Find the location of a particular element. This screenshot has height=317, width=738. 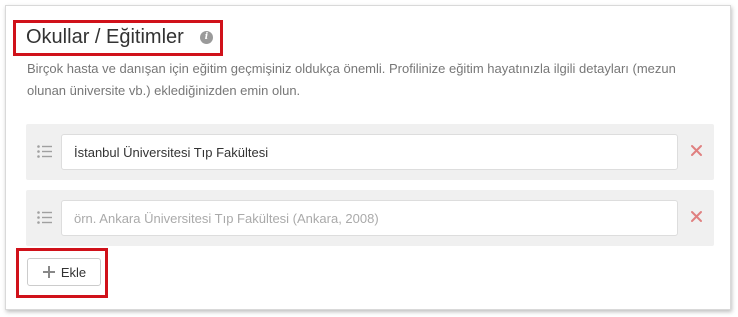

info-icon: i is located at coordinates (206, 37).